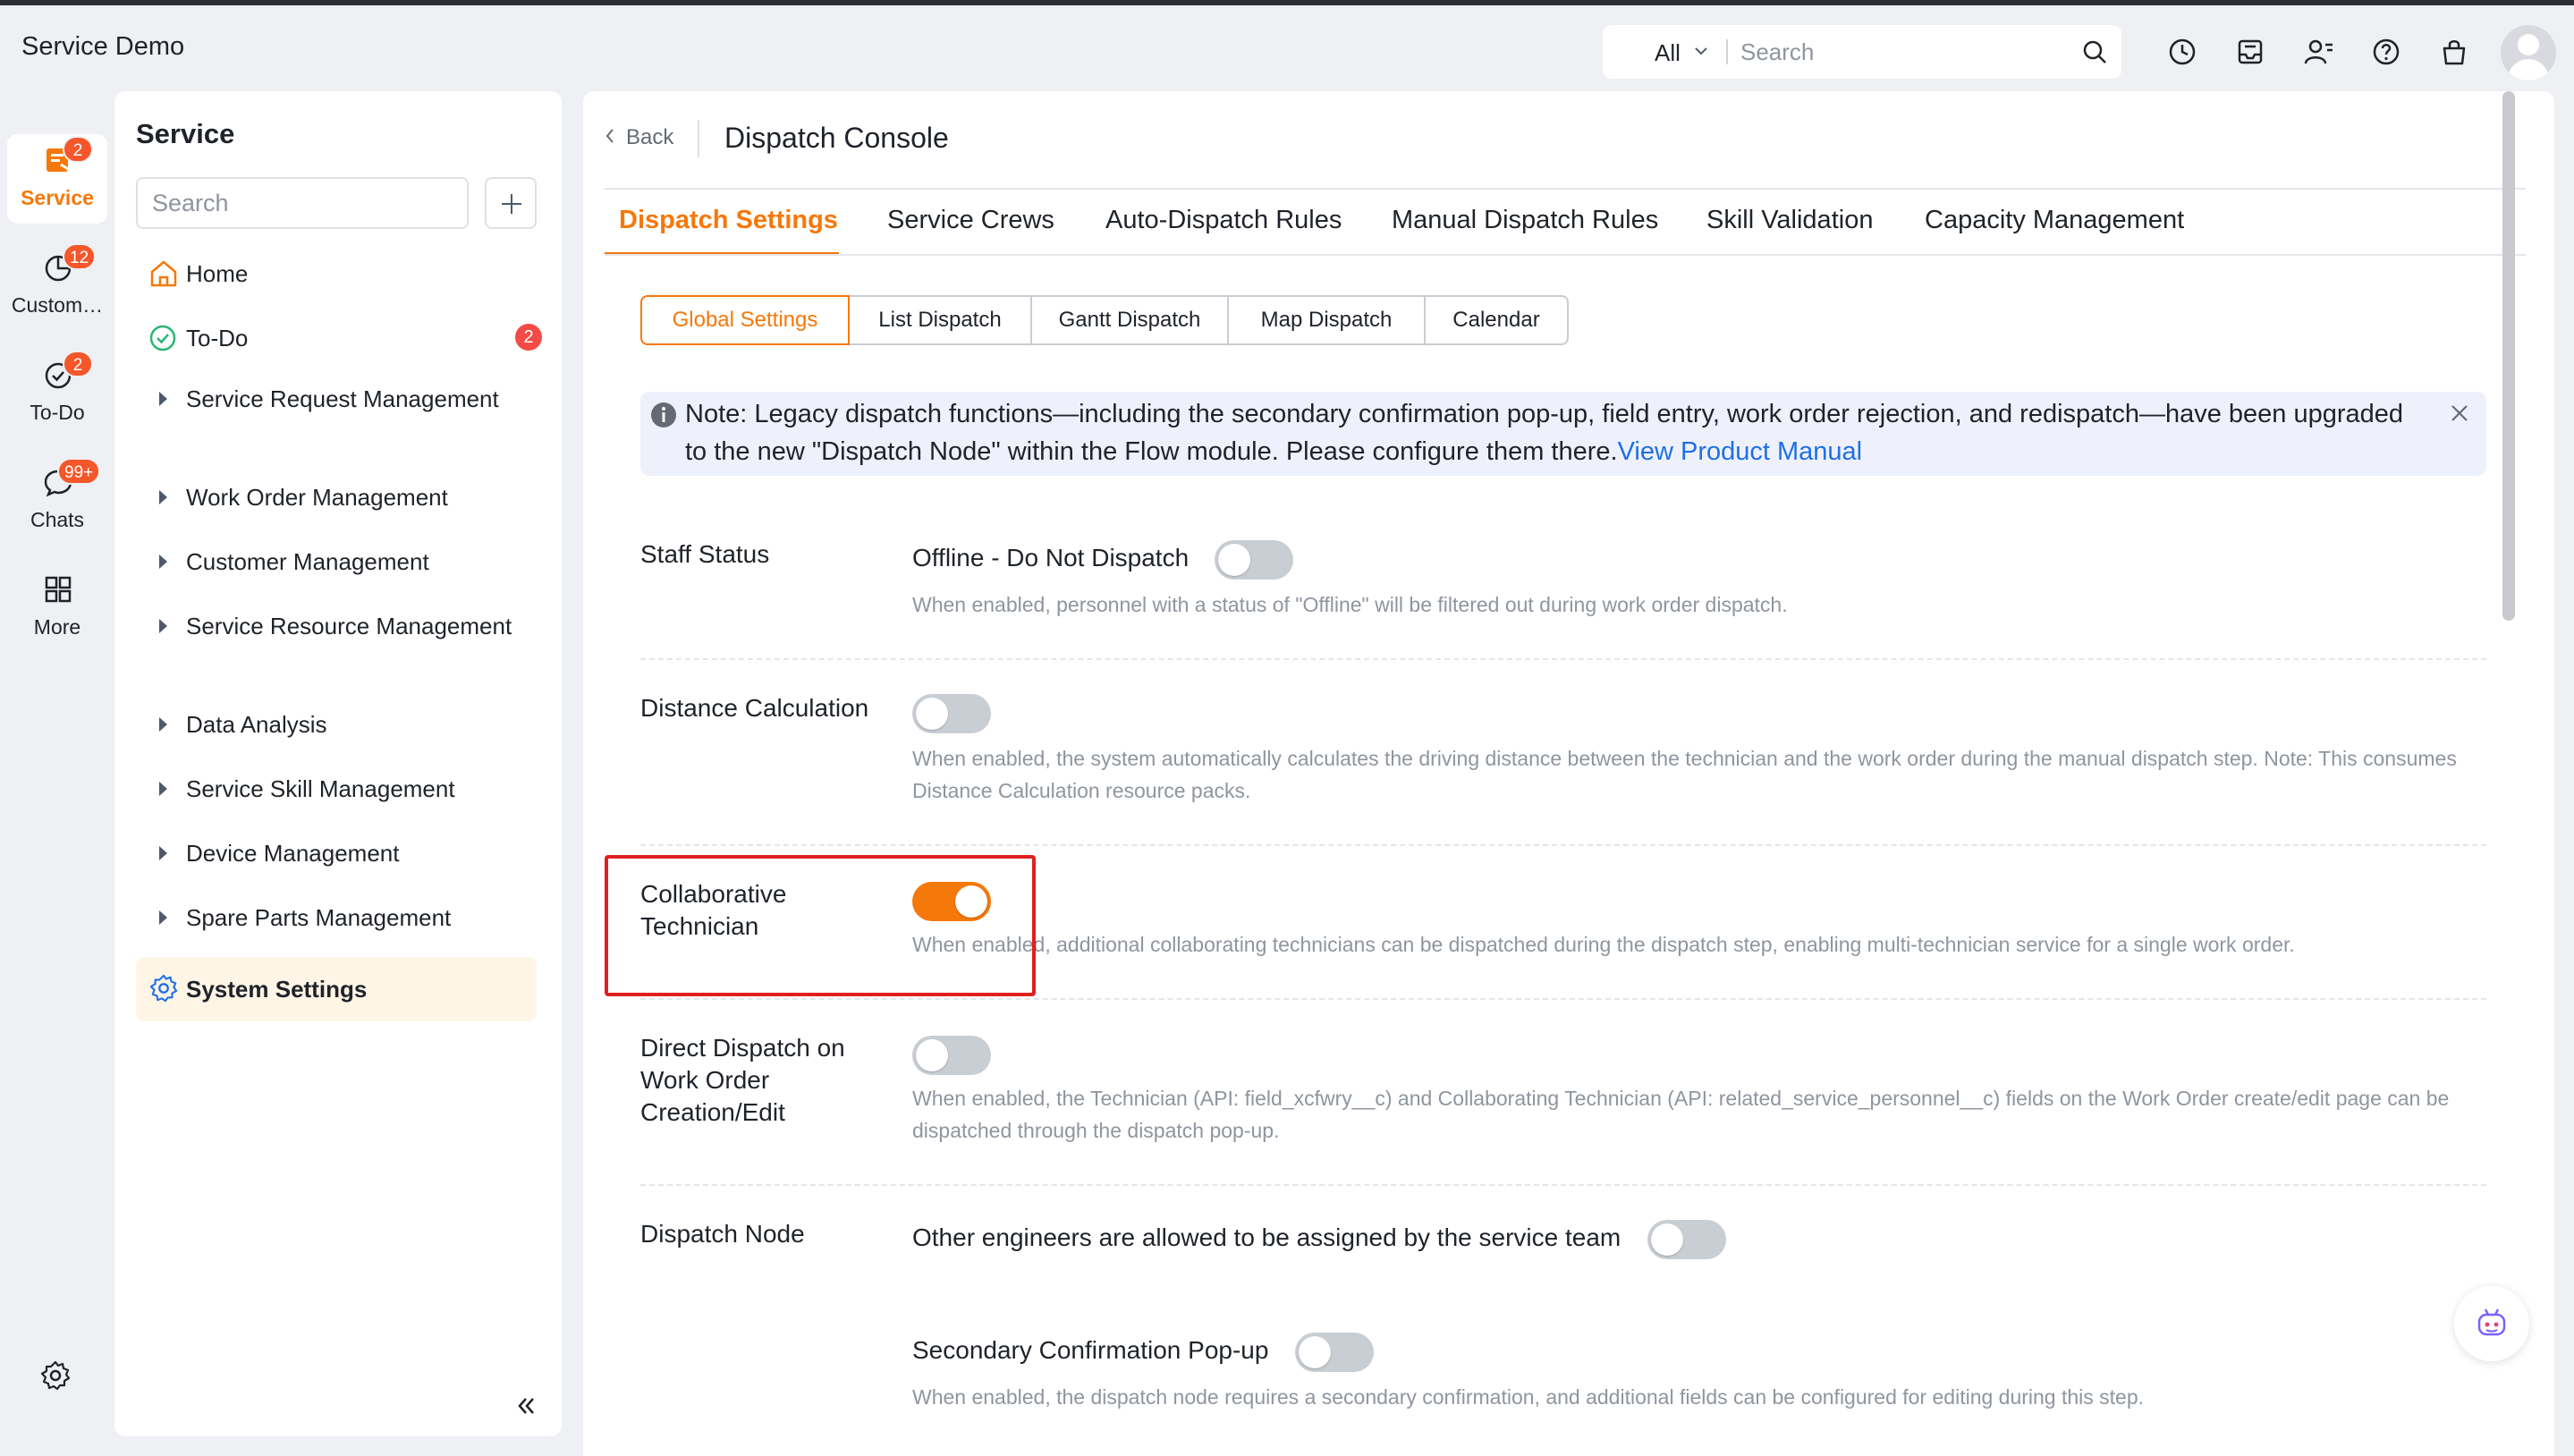  I want to click on search-icon, so click(2094, 54).